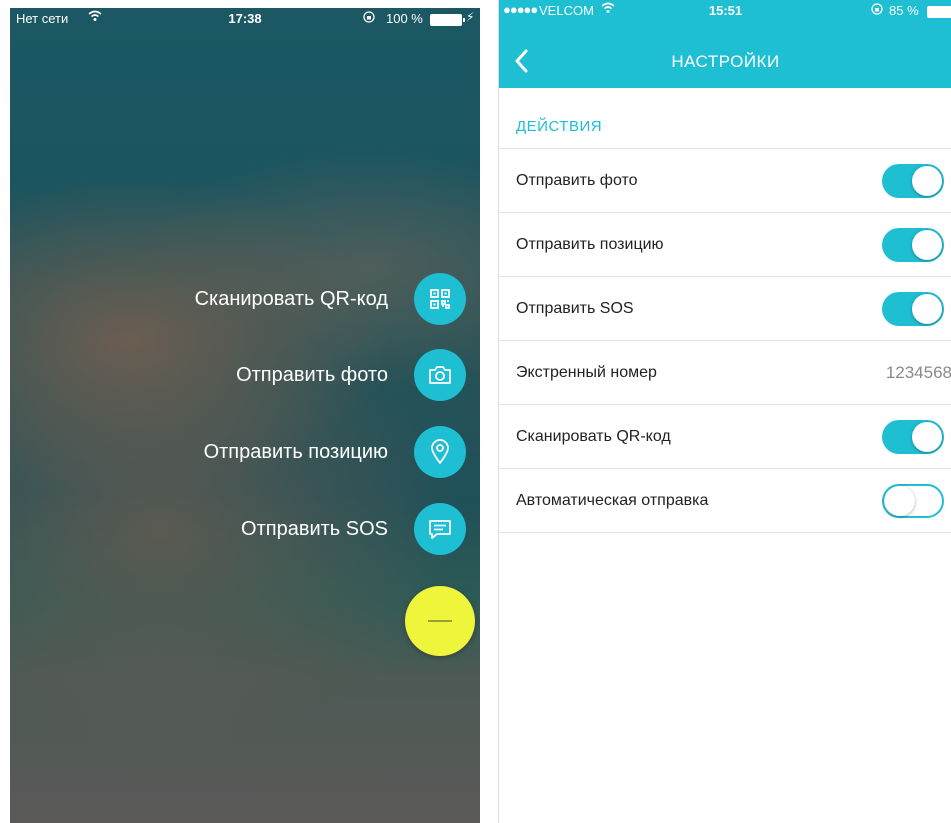  I want to click on minus-icon, so click(440, 621).